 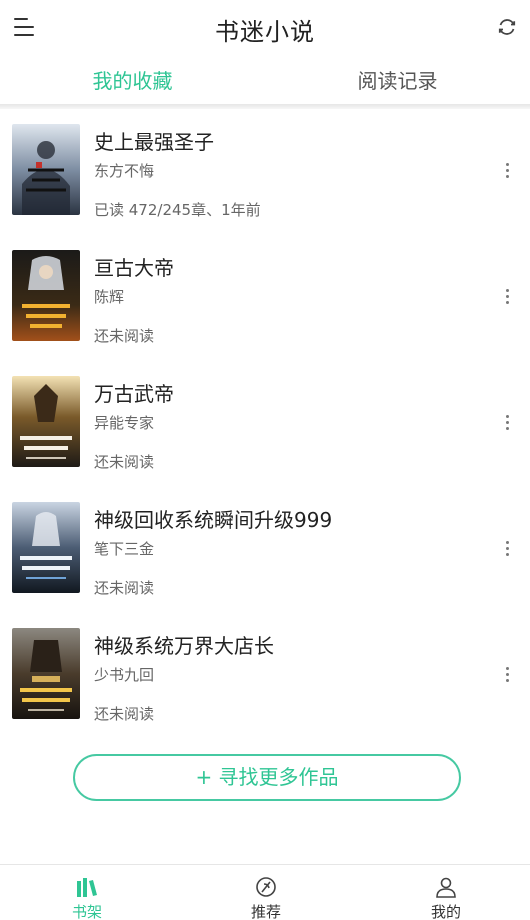 I want to click on recommend-icon, so click(x=266, y=887).